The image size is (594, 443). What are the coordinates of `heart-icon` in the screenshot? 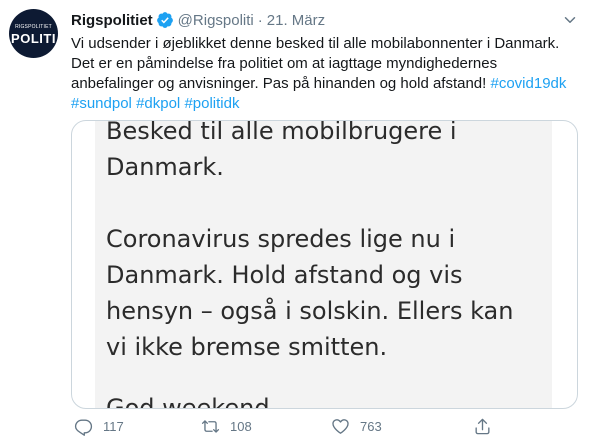 It's located at (340, 426).